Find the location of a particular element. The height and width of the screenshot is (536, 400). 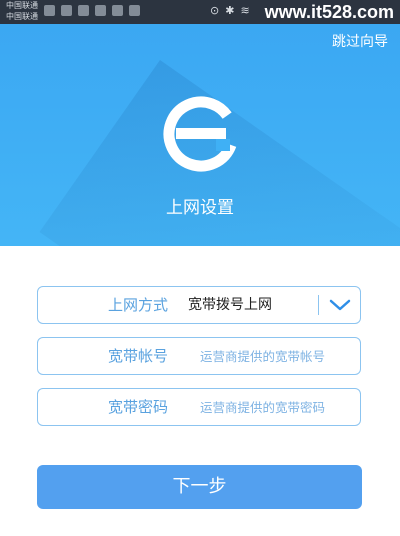

account-input is located at coordinates (275, 356).